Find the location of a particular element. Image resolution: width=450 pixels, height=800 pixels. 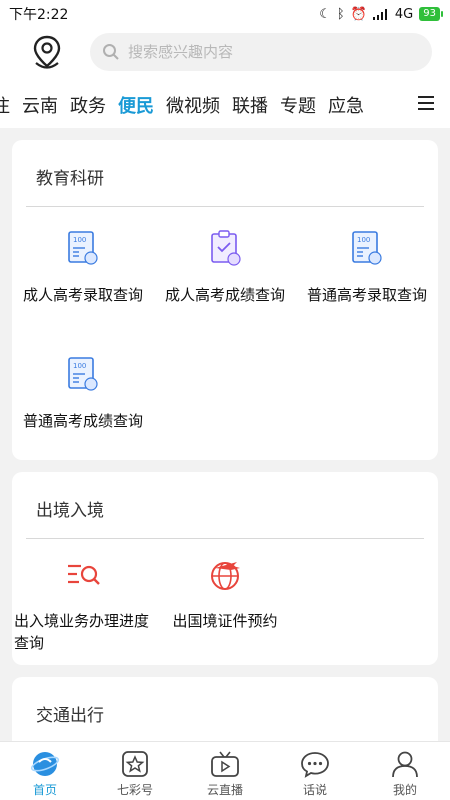

nav-label: 云直播 is located at coordinates (224, 790).